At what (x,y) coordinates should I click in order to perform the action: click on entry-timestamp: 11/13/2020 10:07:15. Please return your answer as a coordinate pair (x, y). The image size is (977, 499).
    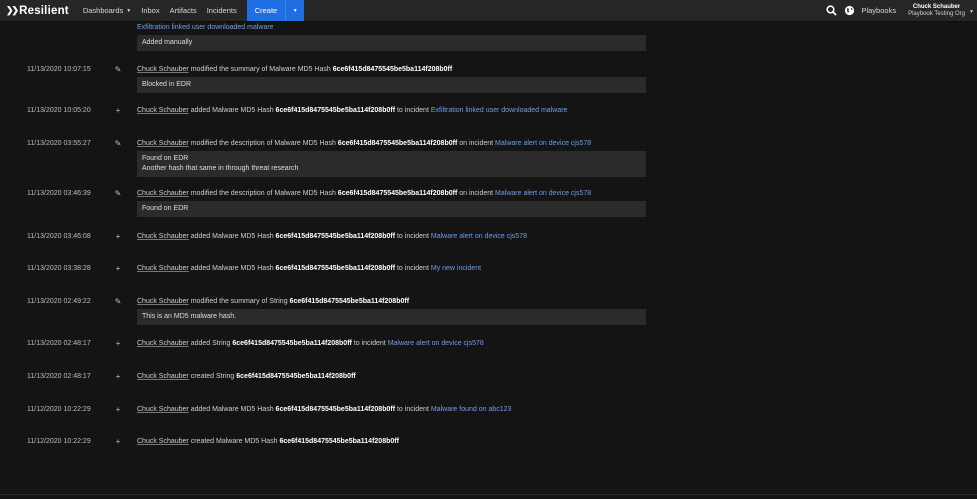
    Looking at the image, I should click on (59, 69).